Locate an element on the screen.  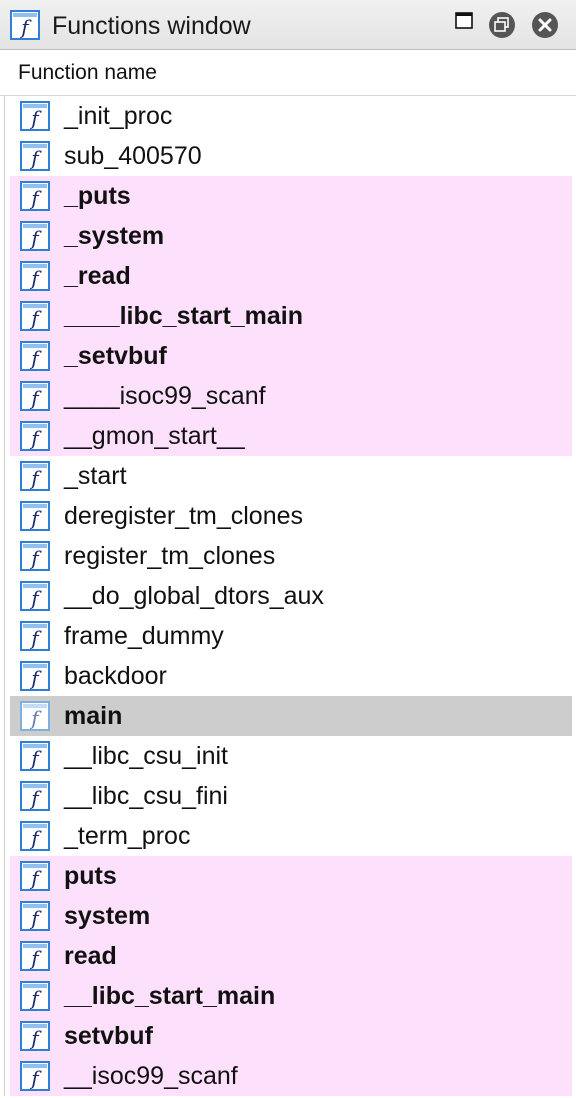
function-name: puts is located at coordinates (90, 876).